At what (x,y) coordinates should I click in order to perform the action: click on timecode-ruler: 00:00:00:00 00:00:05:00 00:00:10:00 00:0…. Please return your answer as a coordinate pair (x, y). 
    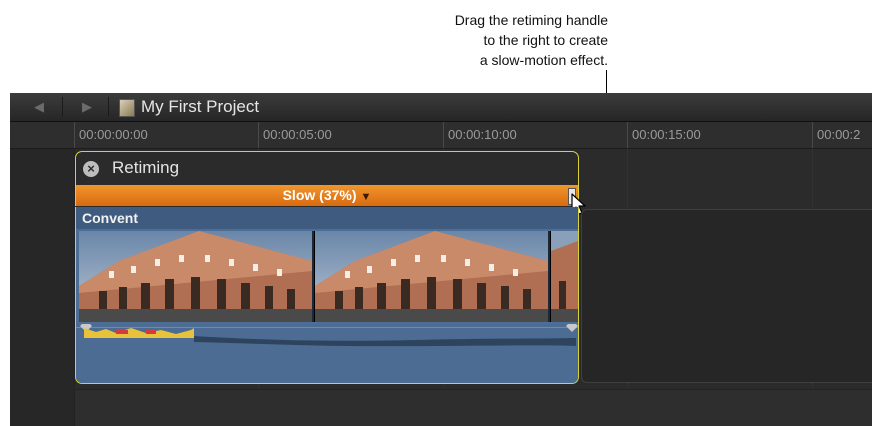
    Looking at the image, I should click on (441, 135).